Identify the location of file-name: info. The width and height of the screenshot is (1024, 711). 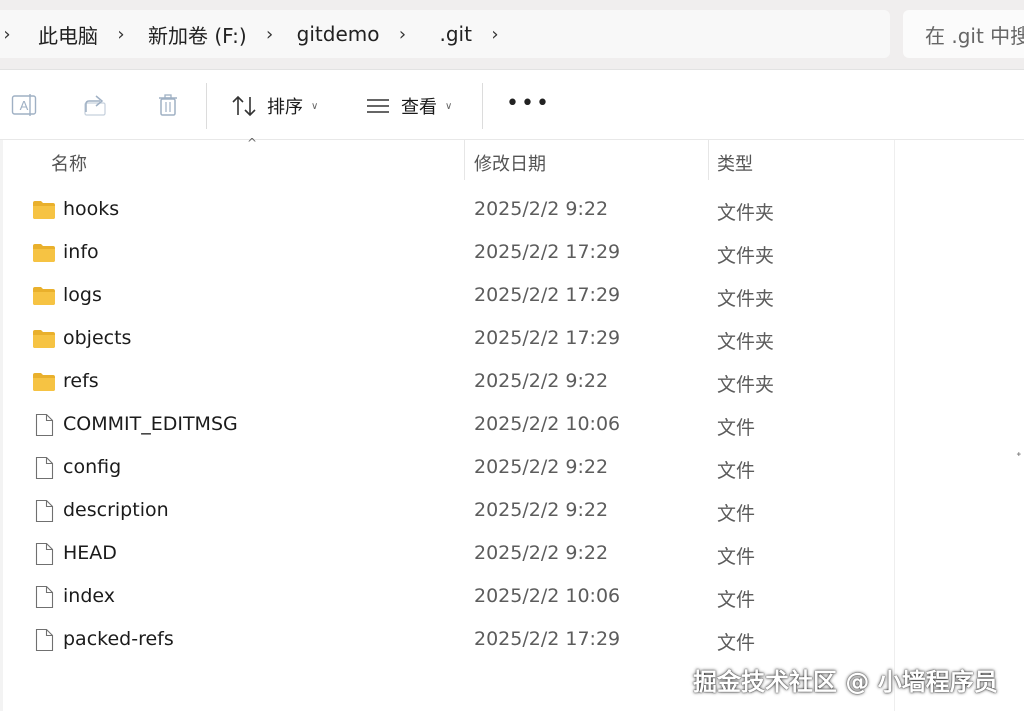
(81, 252).